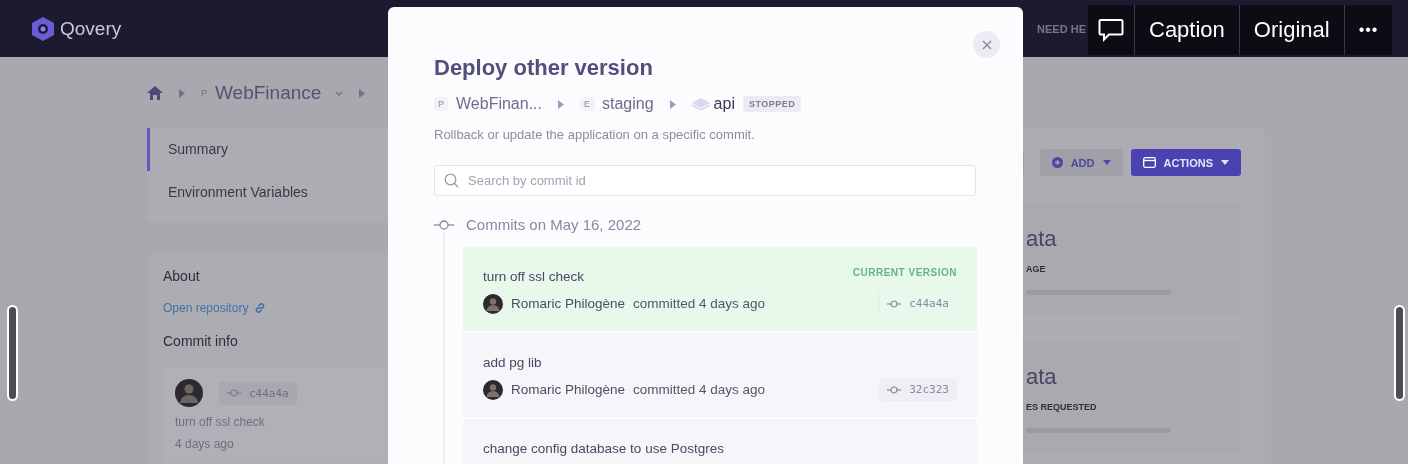  I want to click on window-icon, so click(1149, 162).